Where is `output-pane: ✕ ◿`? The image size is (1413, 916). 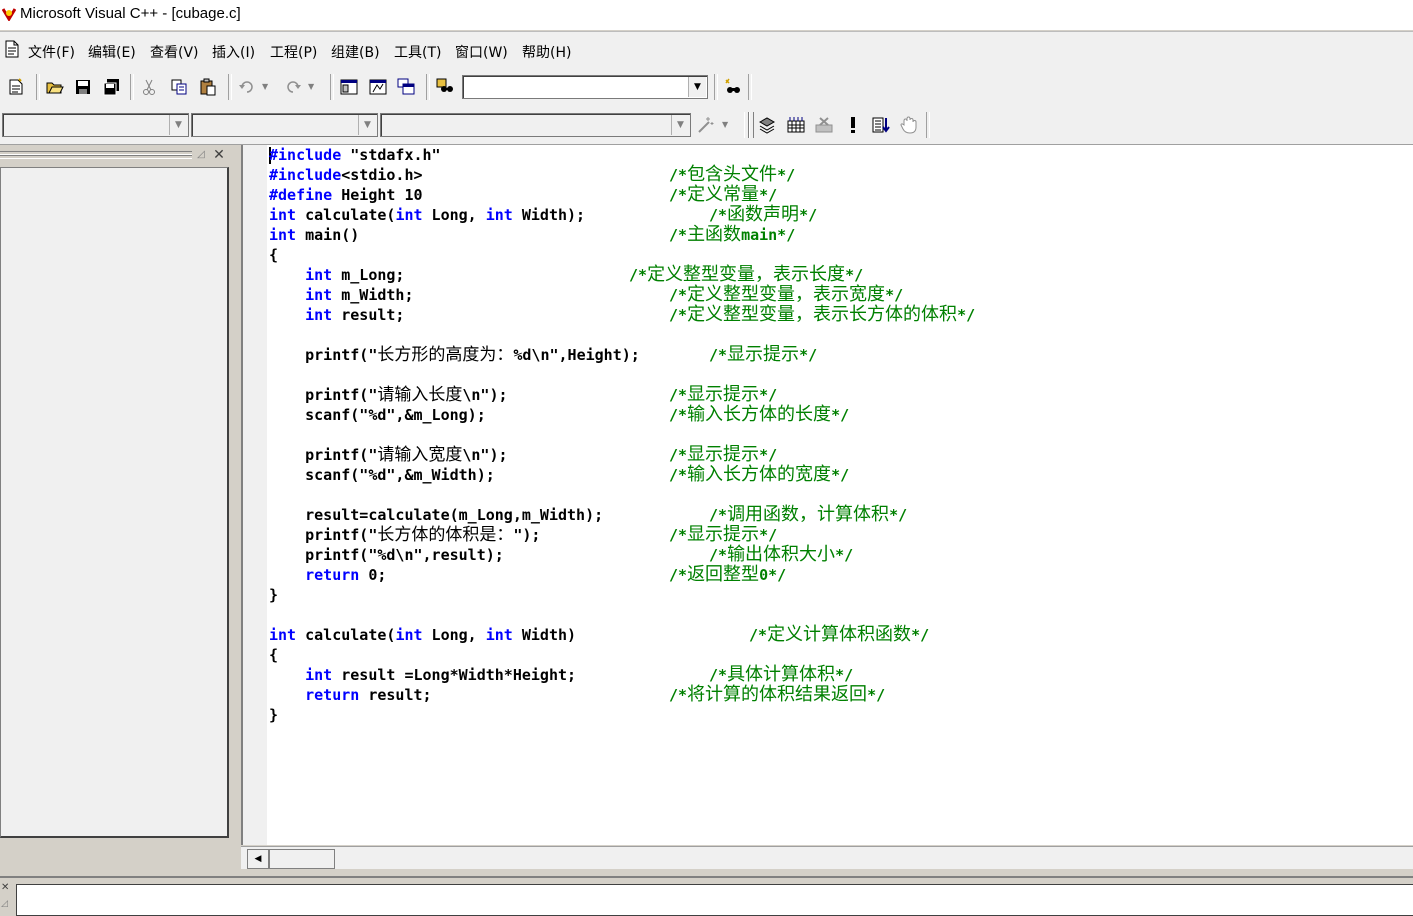 output-pane: ✕ ◿ is located at coordinates (706, 896).